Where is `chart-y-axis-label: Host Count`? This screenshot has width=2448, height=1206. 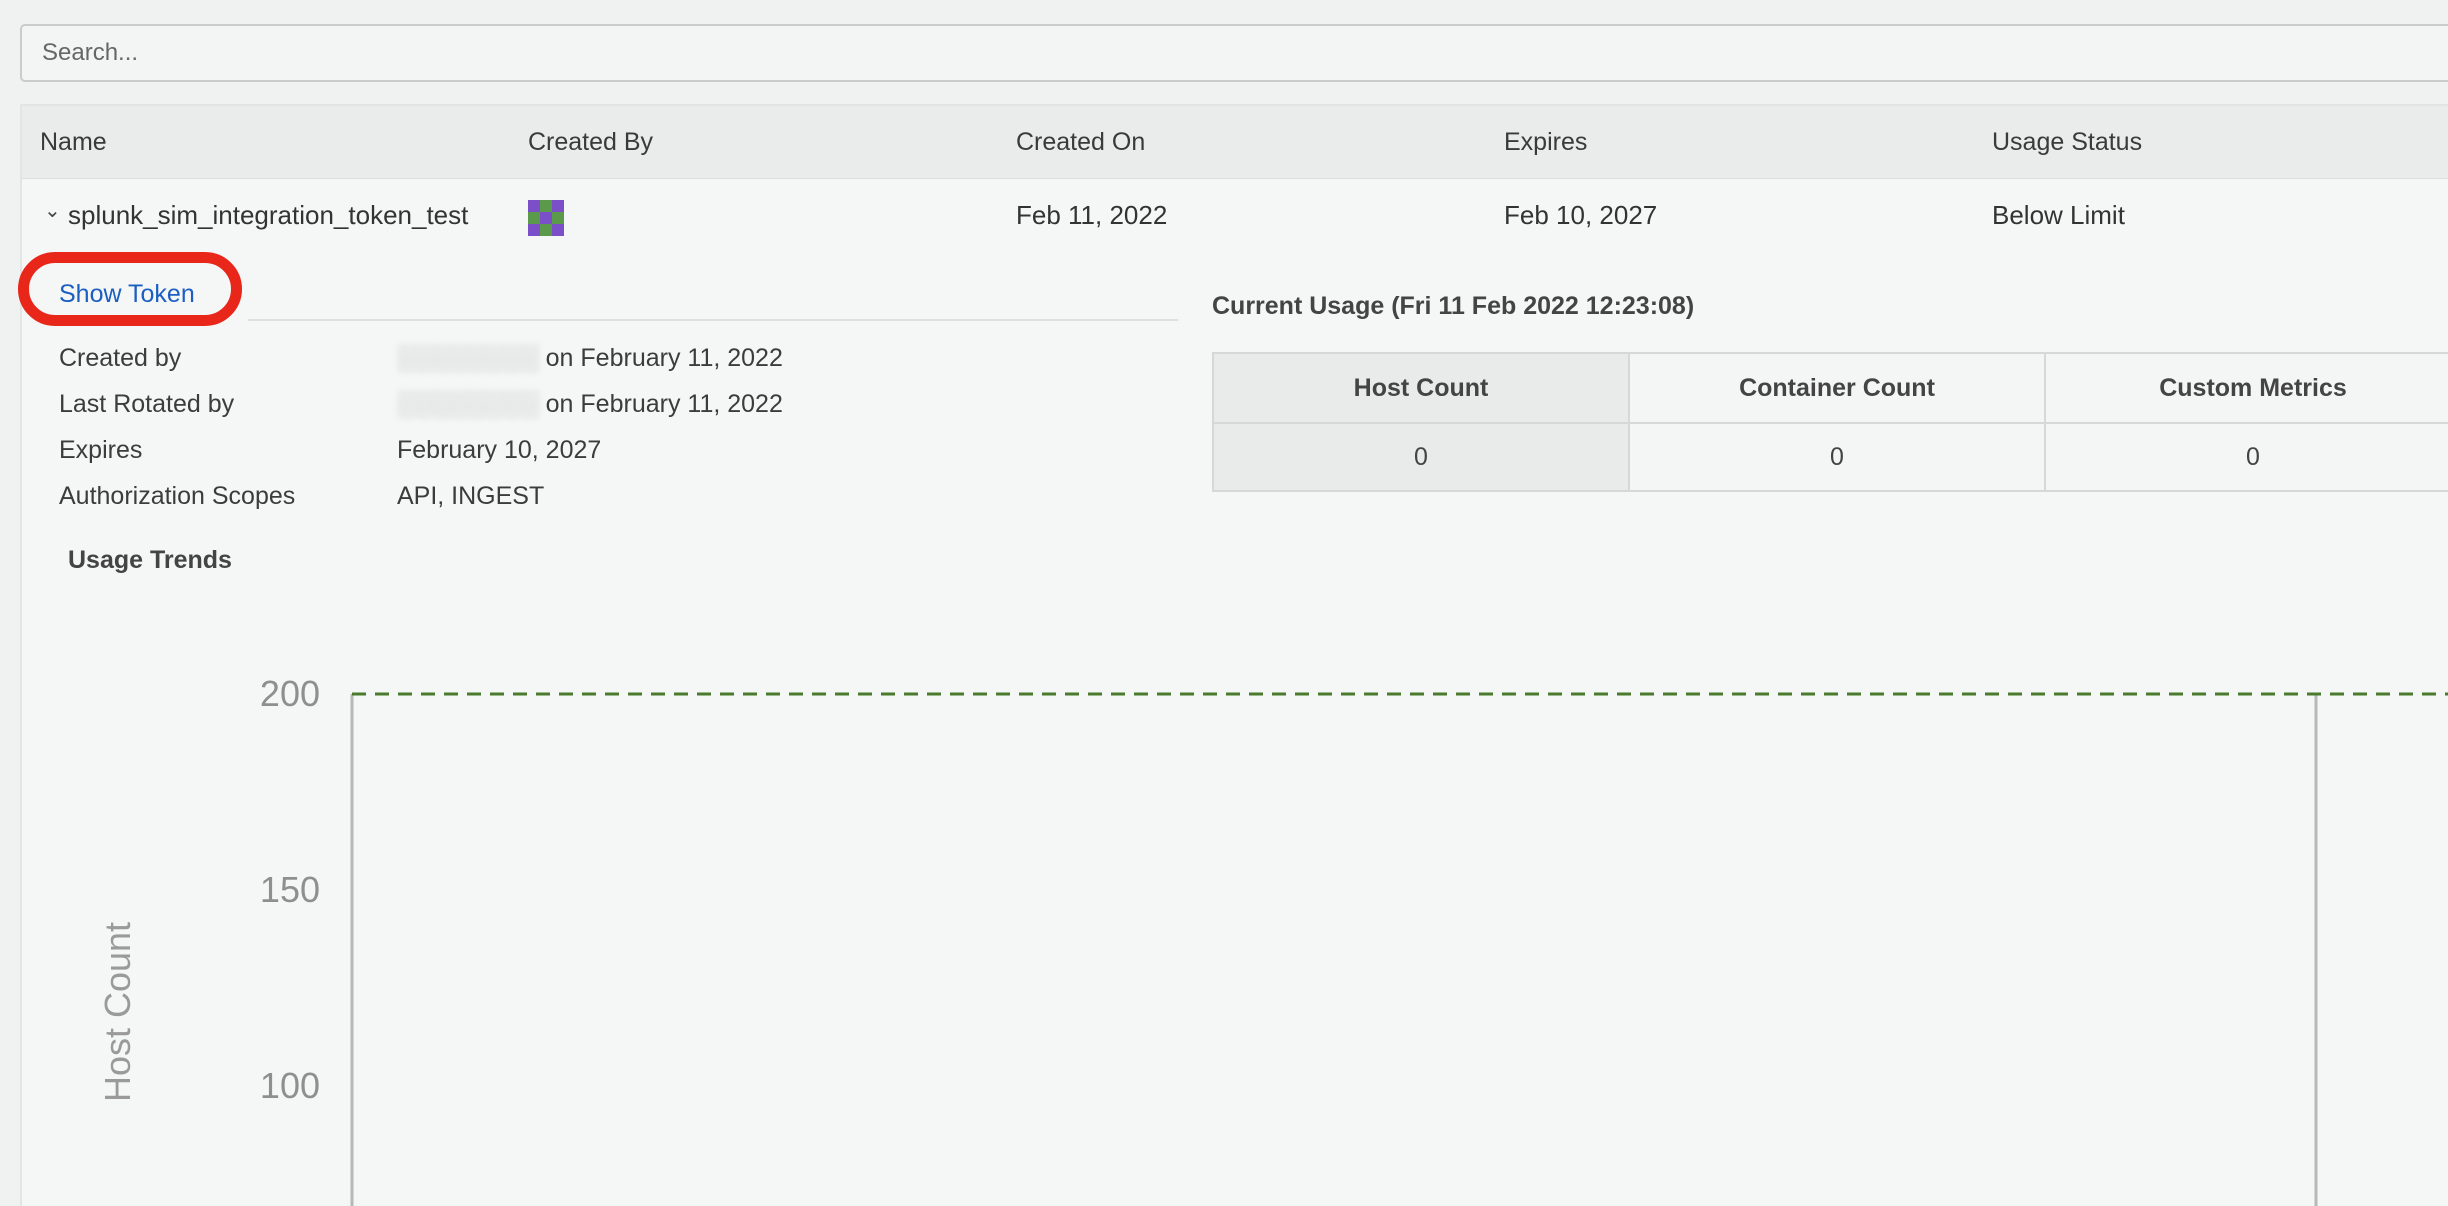 chart-y-axis-label: Host Count is located at coordinates (117, 1012).